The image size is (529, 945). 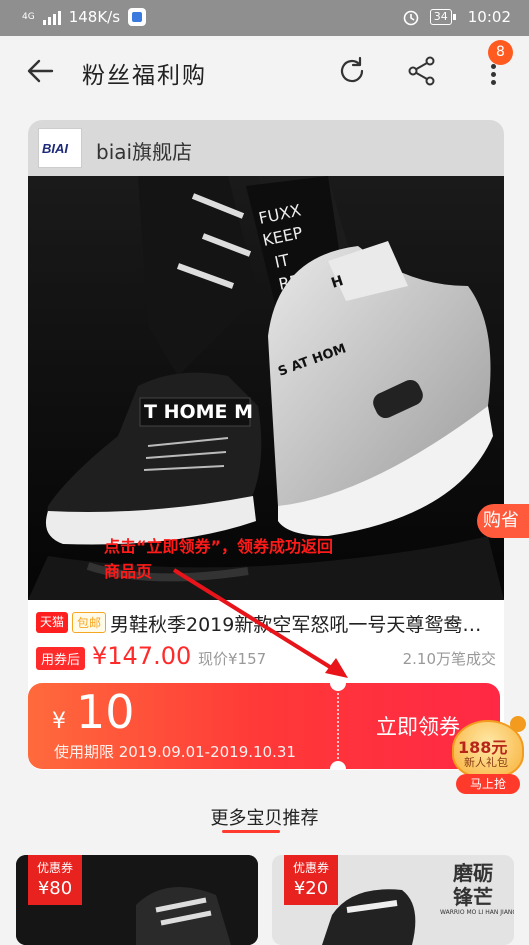 What do you see at coordinates (352, 71) in the screenshot?
I see `refresh-icon` at bounding box center [352, 71].